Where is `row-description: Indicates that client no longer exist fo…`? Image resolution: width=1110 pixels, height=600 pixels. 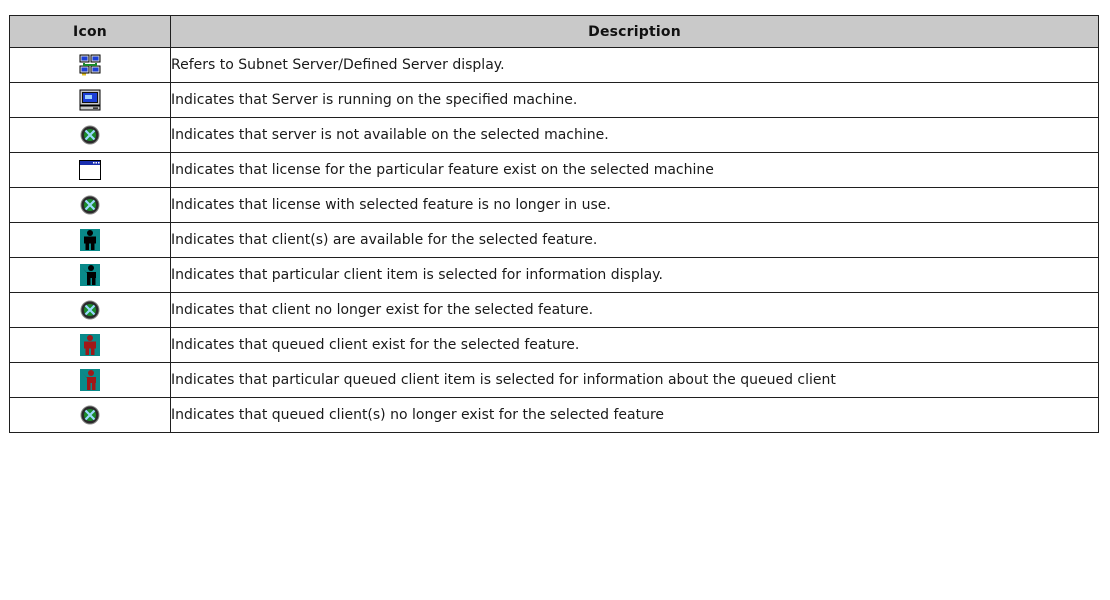 row-description: Indicates that client no longer exist fo… is located at coordinates (634, 310).